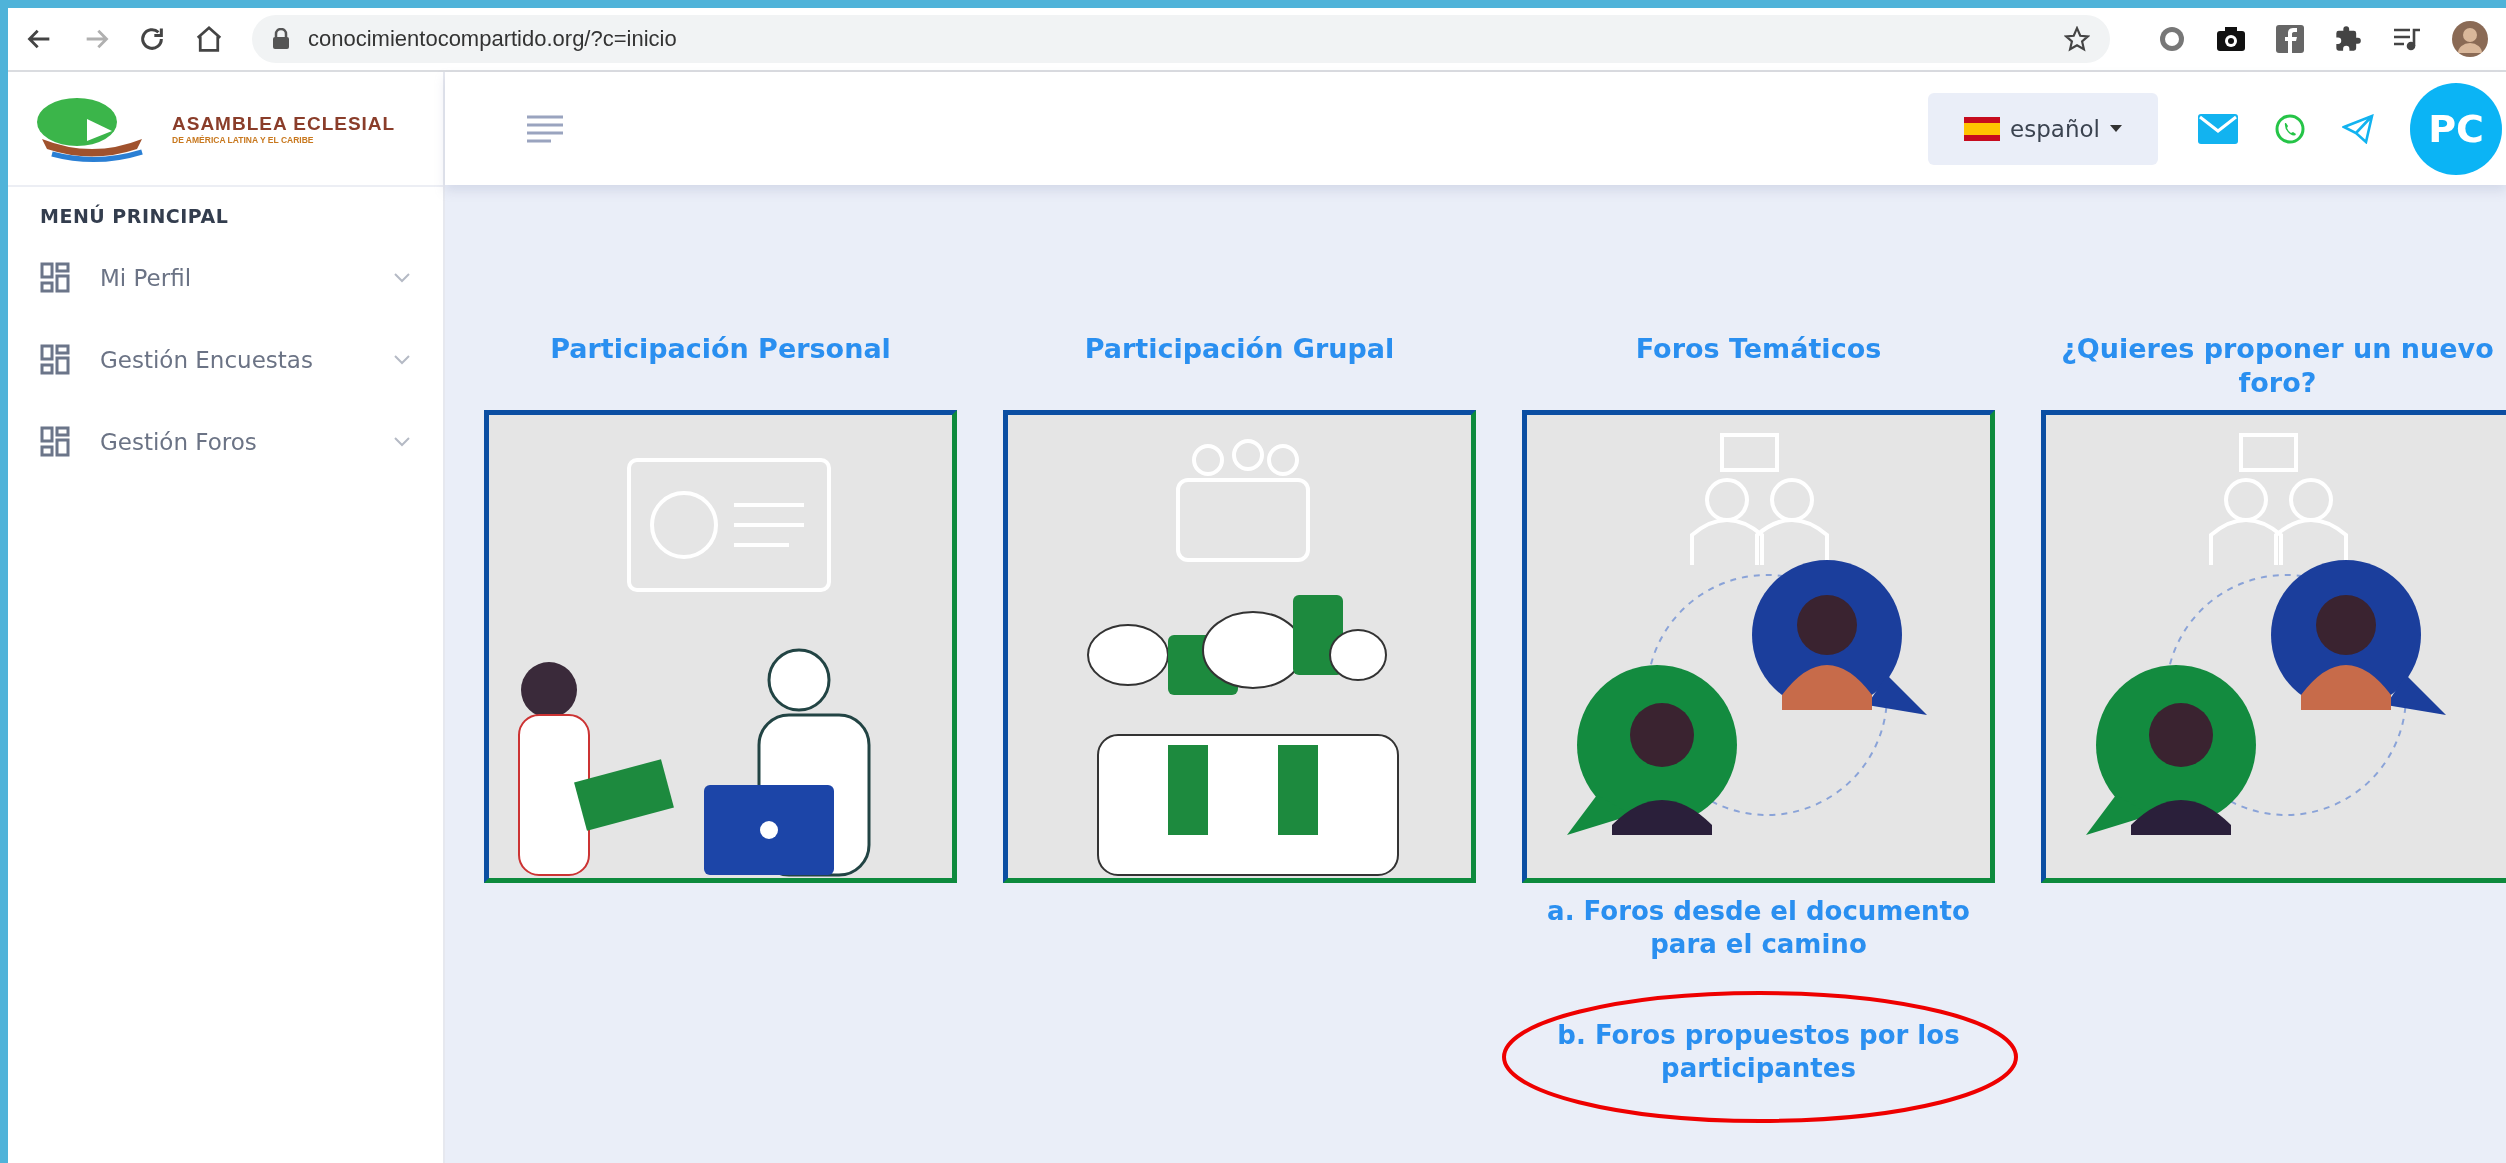 This screenshot has height=1163, width=2506. Describe the element at coordinates (179, 442) in the screenshot. I see `sidebar-item-label: Gestión Foros` at that location.